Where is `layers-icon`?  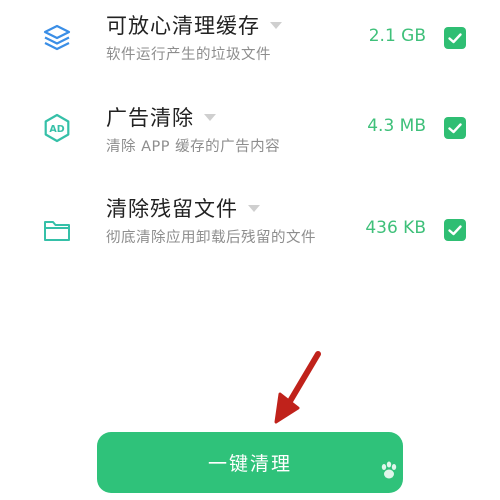
layers-icon is located at coordinates (57, 37).